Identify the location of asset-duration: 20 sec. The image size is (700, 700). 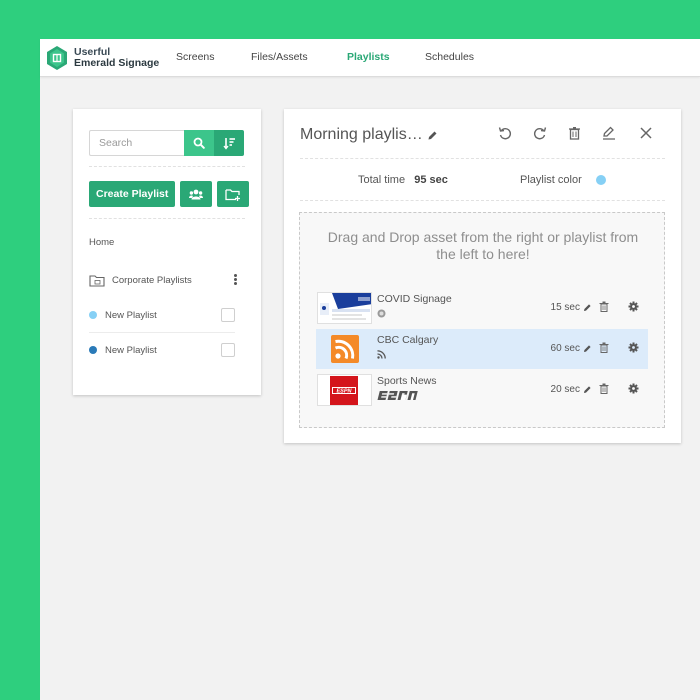
(565, 389).